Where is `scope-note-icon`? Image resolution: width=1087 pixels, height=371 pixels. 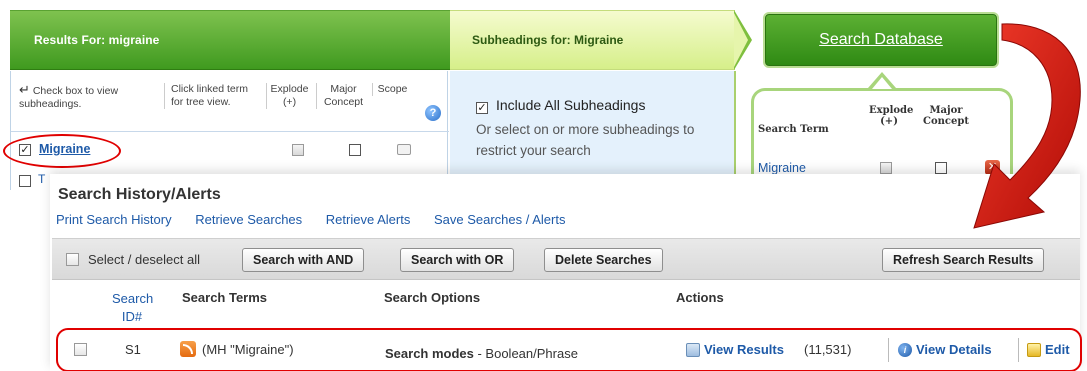
scope-note-icon is located at coordinates (404, 149).